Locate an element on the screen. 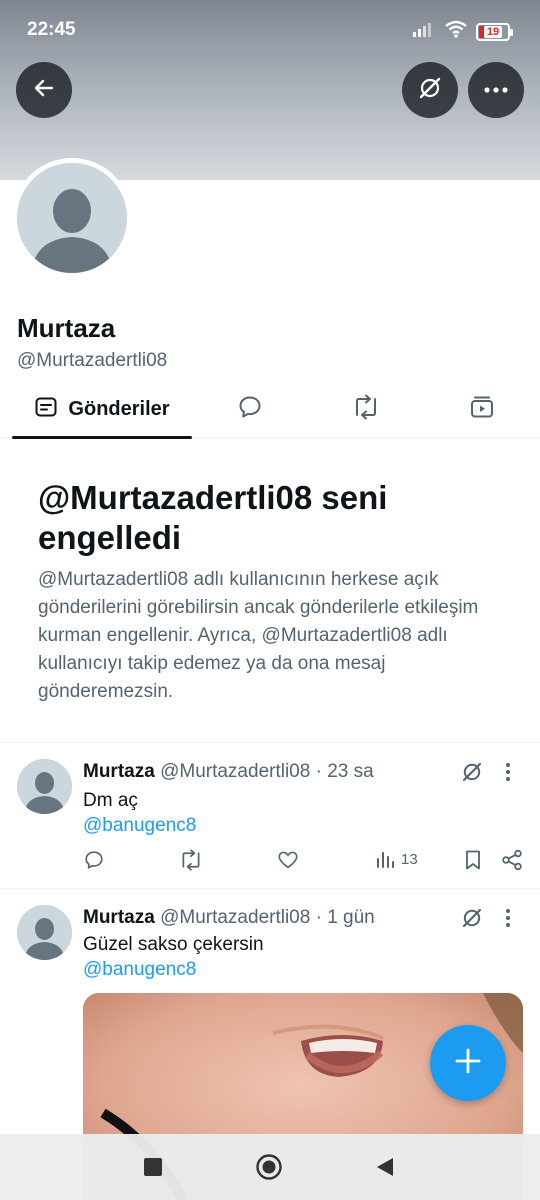 The width and height of the screenshot is (540, 1200). blocked-title: @Murtazadertli08 seni engelledi is located at coordinates (213, 517).